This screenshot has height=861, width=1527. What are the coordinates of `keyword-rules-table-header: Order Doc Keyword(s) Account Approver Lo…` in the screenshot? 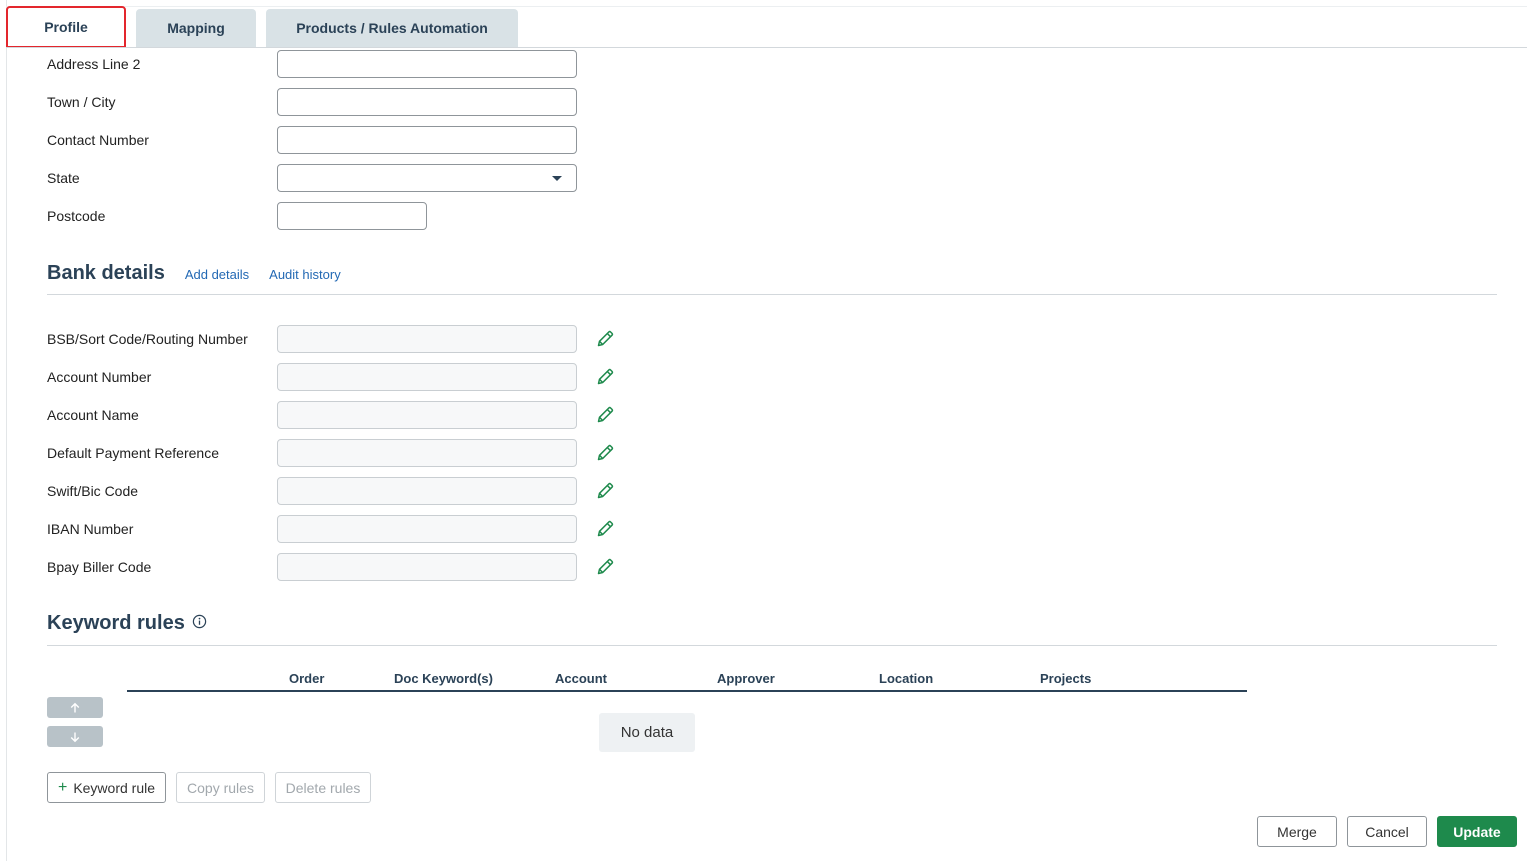 It's located at (687, 681).